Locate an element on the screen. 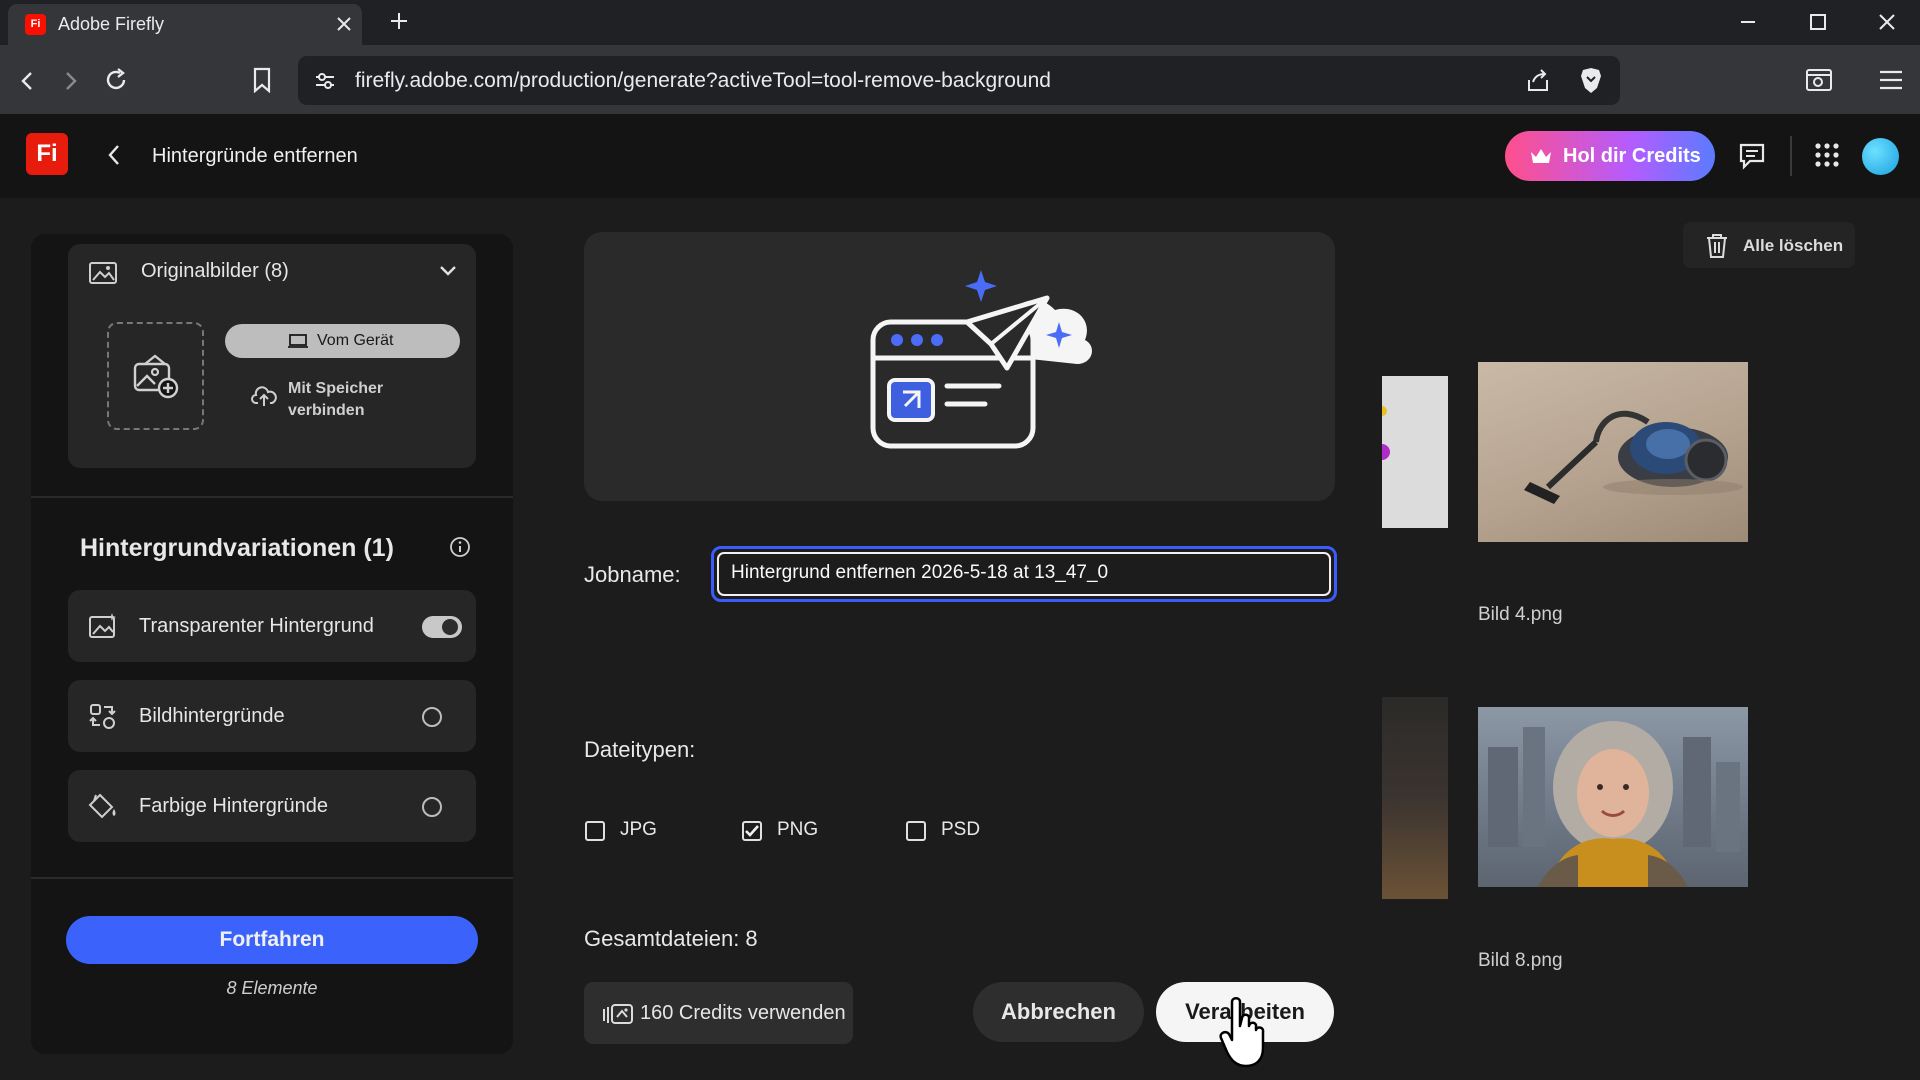 This screenshot has width=1920, height=1080. site-settings-icon is located at coordinates (325, 81).